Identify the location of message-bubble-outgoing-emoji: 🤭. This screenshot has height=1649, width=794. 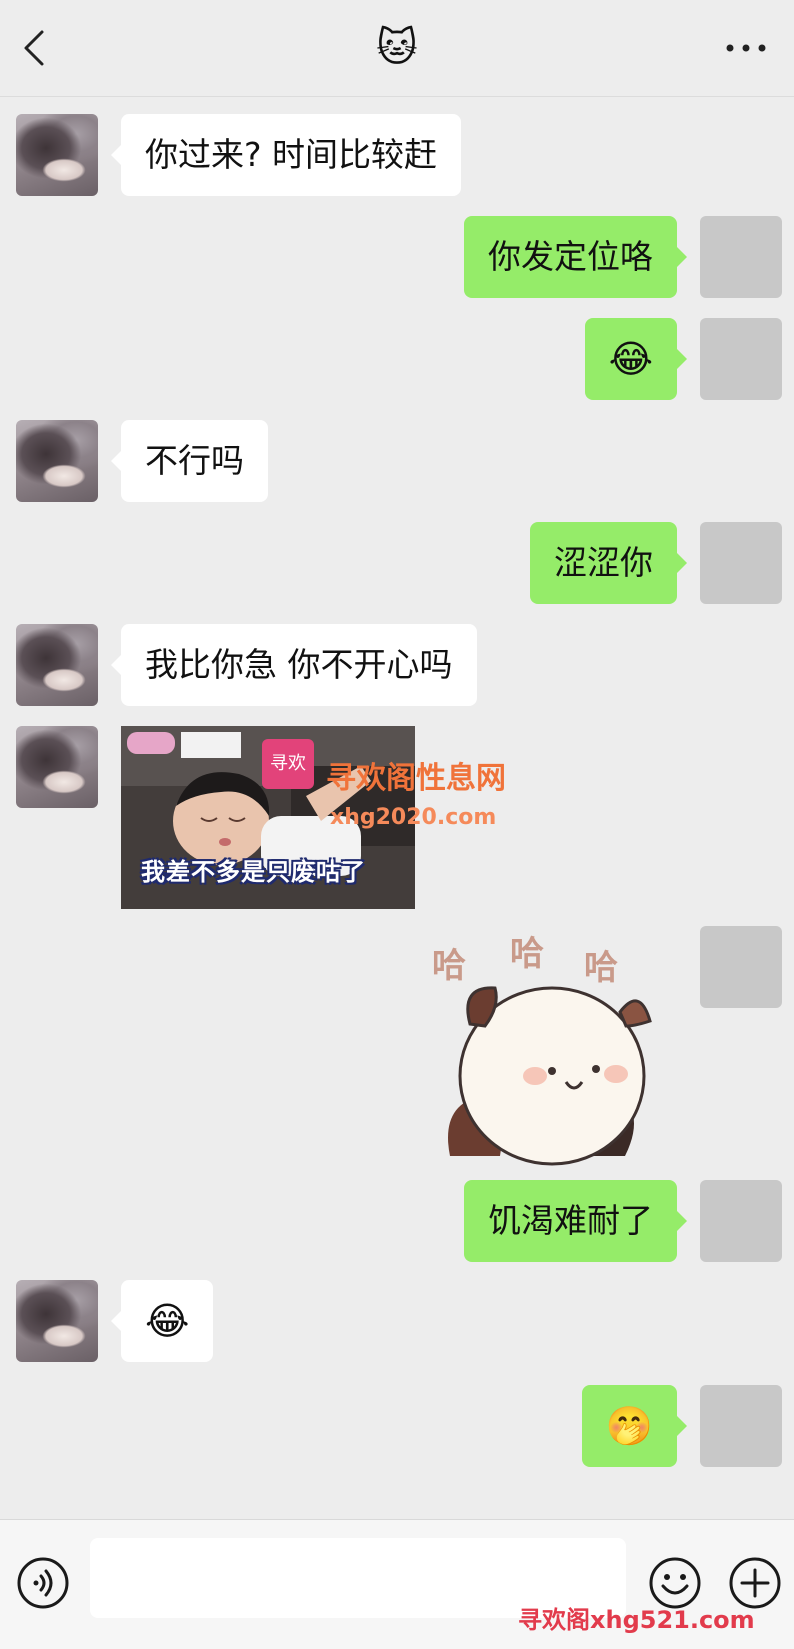
(634, 1426).